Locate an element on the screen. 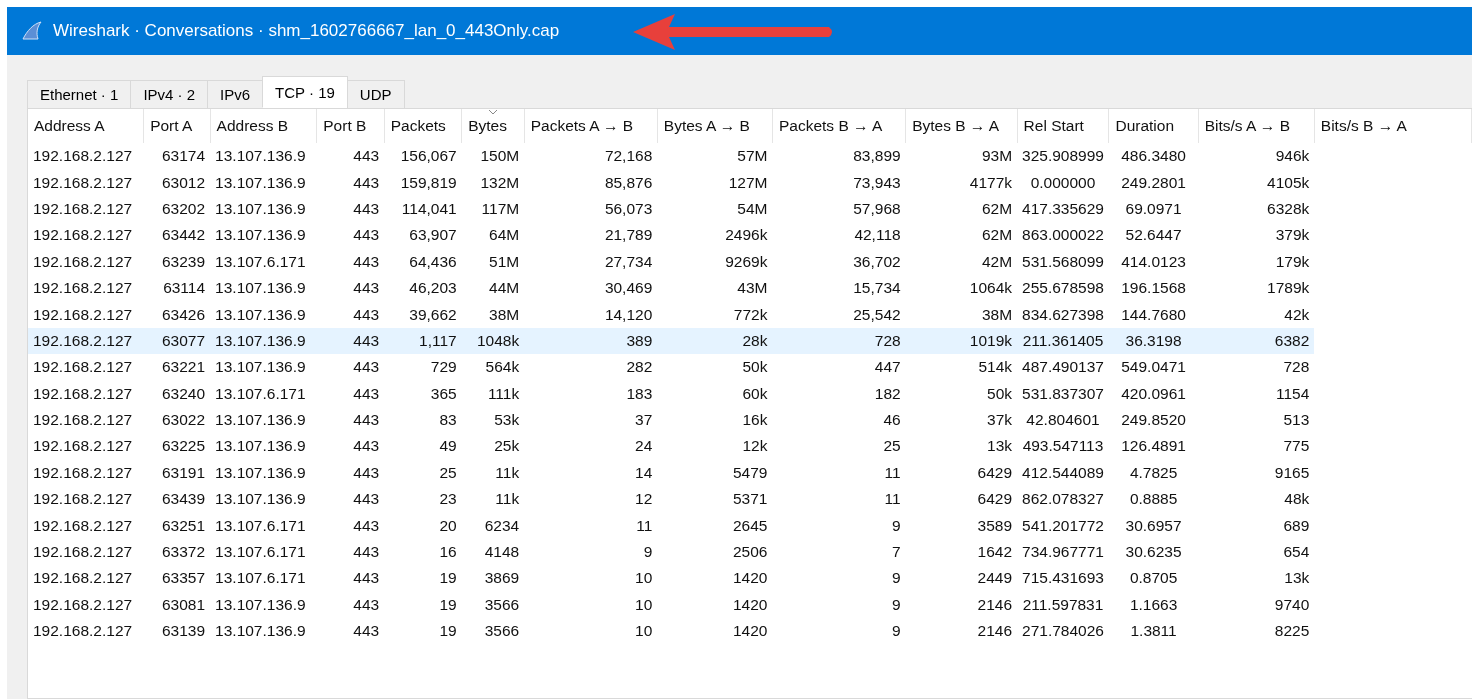  table-cell: 83,899 is located at coordinates (839, 156).